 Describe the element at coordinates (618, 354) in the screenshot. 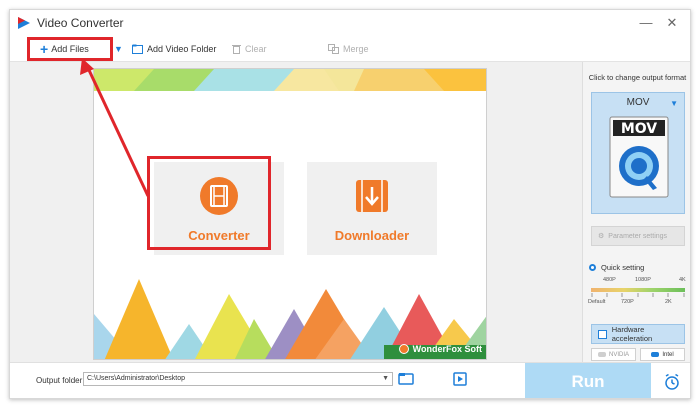

I see `nvidia-label: NVIDIA` at that location.